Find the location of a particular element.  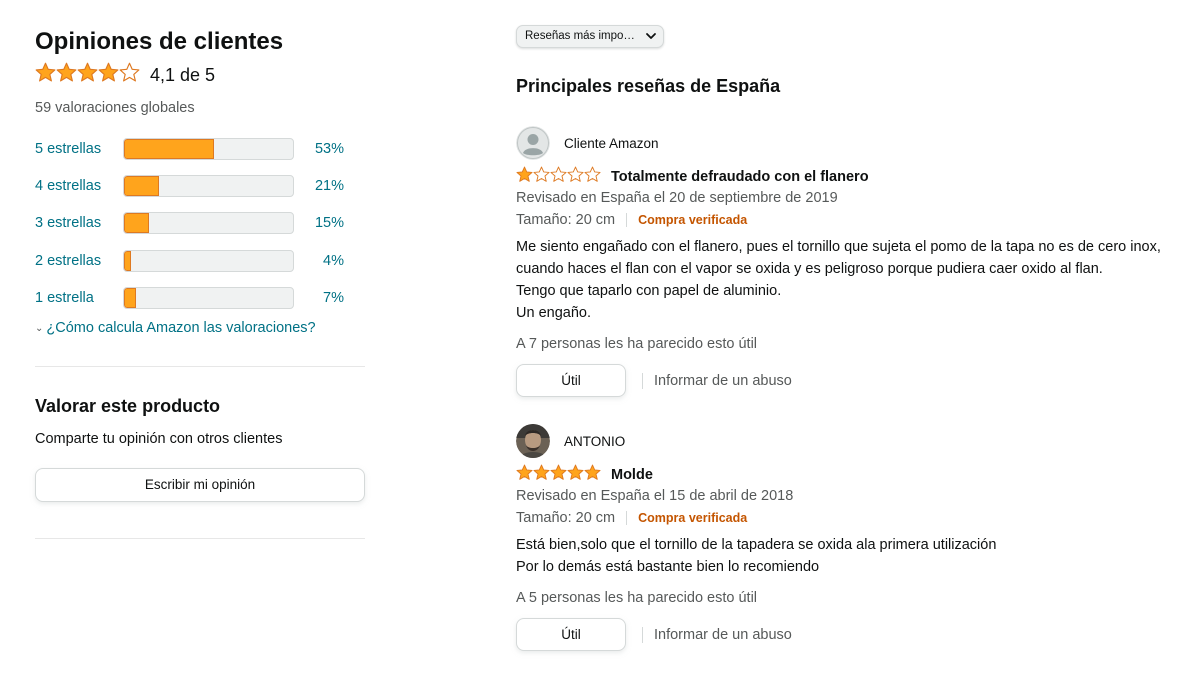

how-ratings-calculated-link: ⌄ ¿Cómo calcula Amazon las valoraciones? is located at coordinates (175, 328).